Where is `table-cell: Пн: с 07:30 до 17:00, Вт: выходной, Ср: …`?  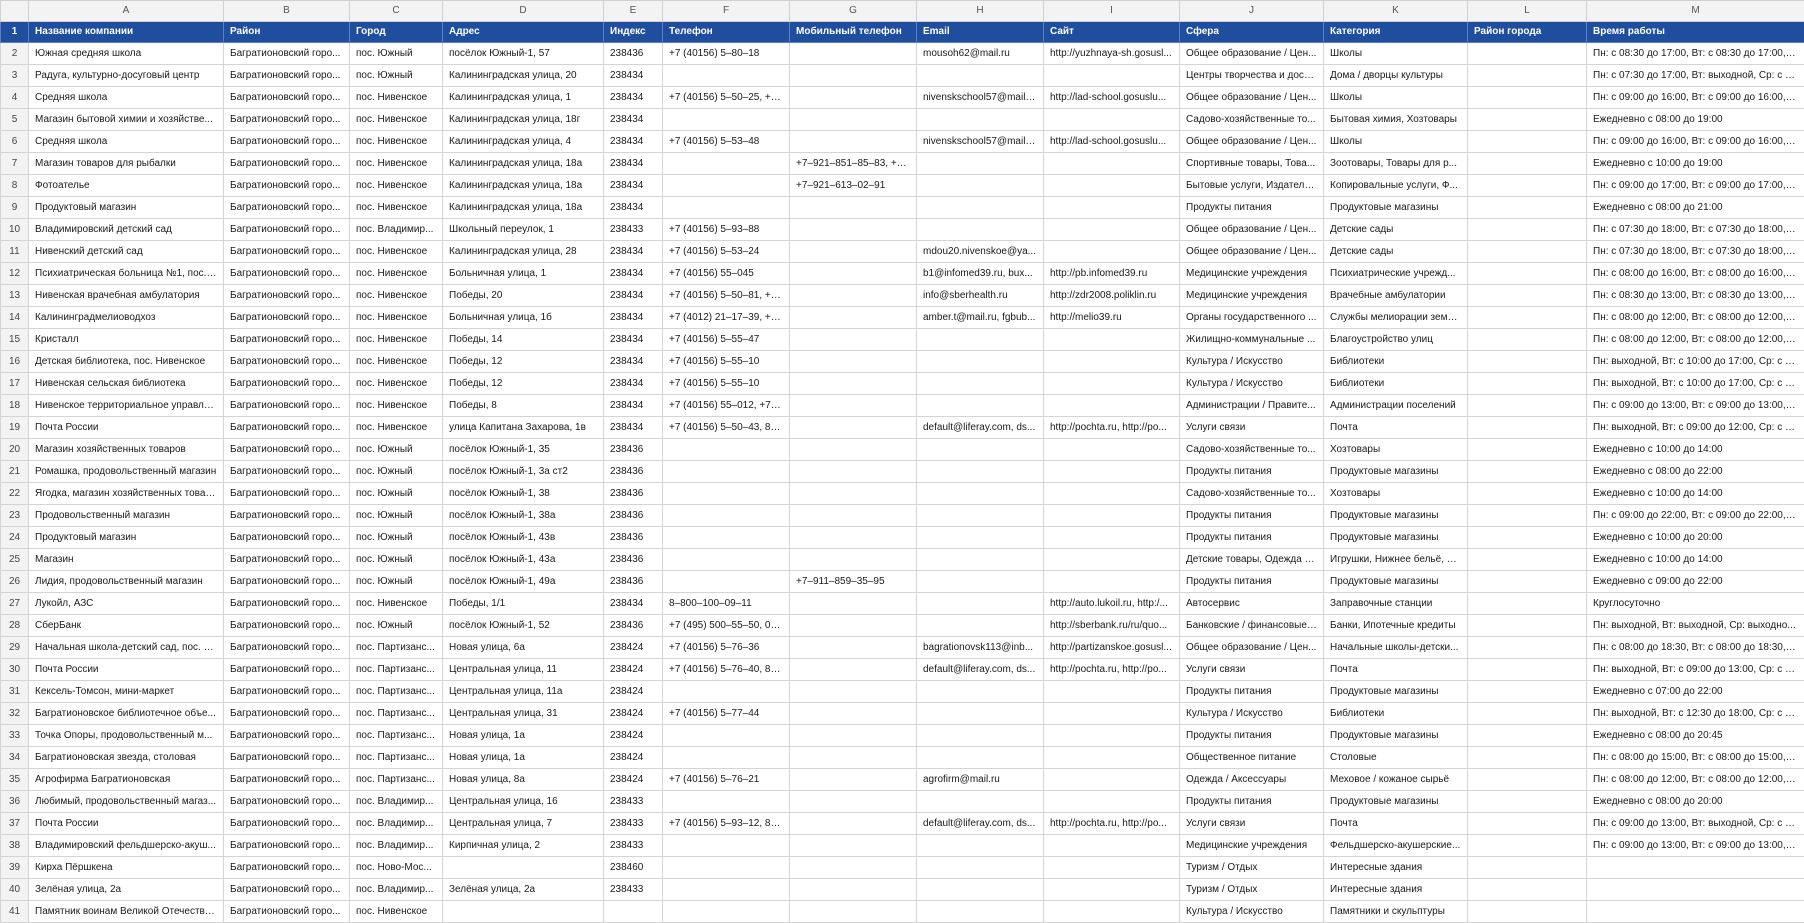
table-cell: Пн: с 07:30 до 17:00, Вт: выходной, Ср: … is located at coordinates (1695, 76).